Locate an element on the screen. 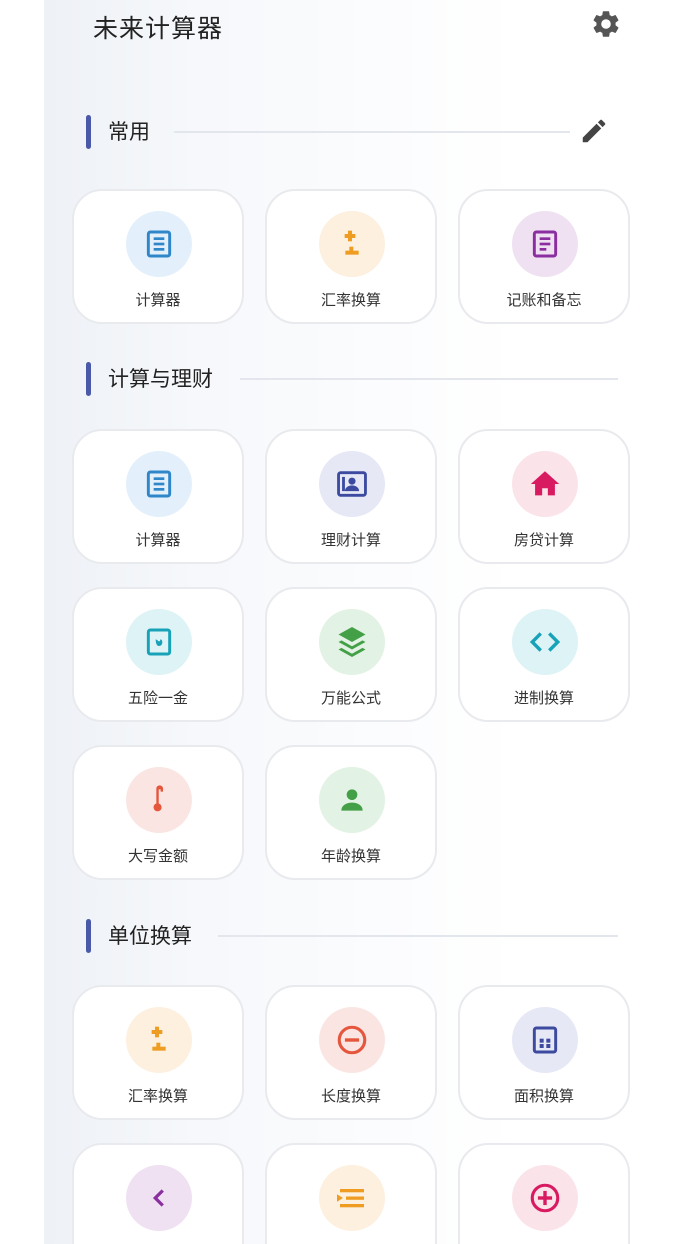  tool-card: 大写金额 is located at coordinates (158, 812).